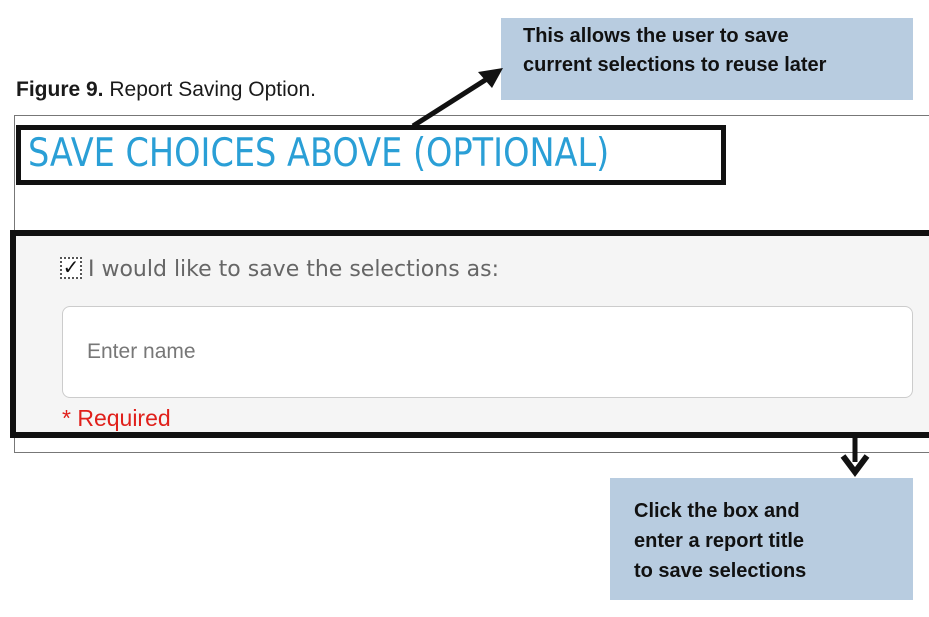 This screenshot has height=617, width=929. I want to click on callout-bottom-line-1: Click the box and, so click(717, 511).